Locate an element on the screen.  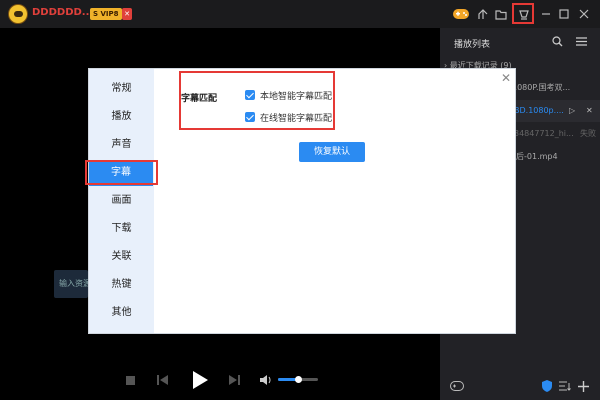
sort-list-icon is located at coordinates (565, 386).